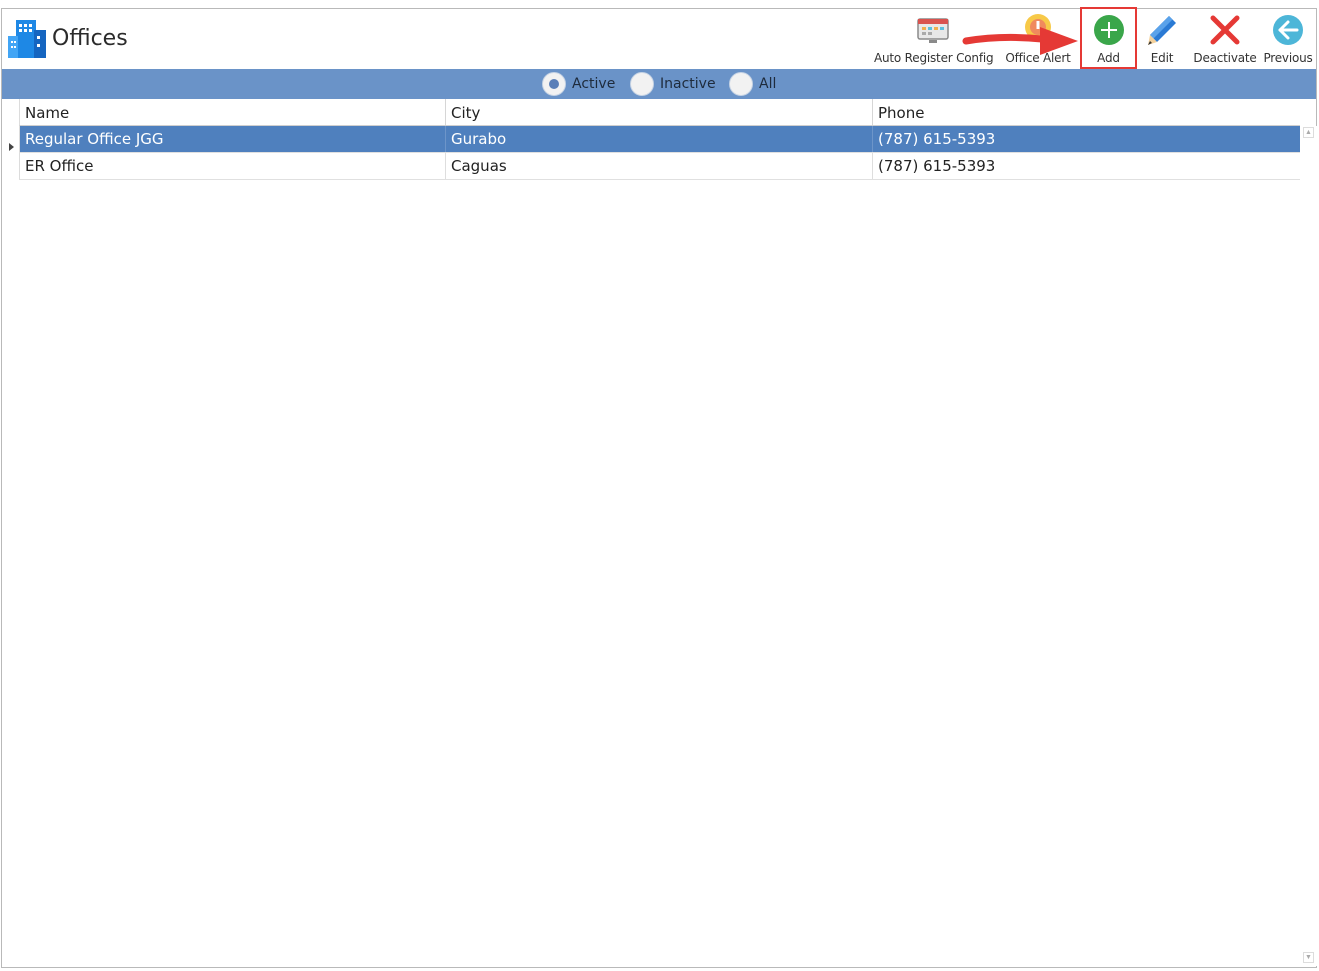 The image size is (1319, 971). I want to click on grid-header: Name City Phone, so click(659, 112).